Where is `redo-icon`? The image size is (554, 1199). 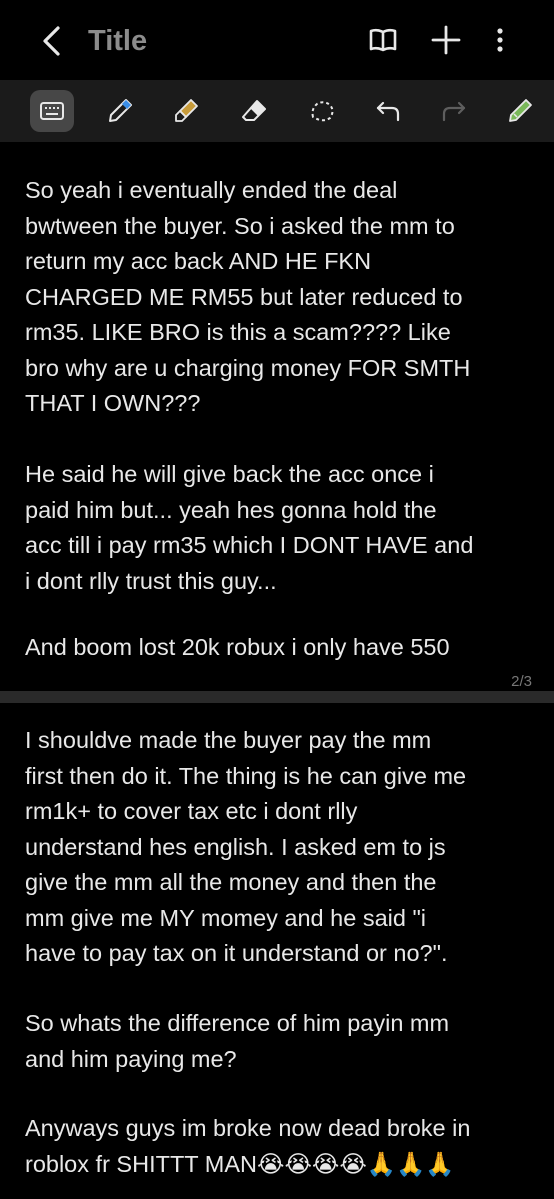
redo-icon is located at coordinates (454, 111).